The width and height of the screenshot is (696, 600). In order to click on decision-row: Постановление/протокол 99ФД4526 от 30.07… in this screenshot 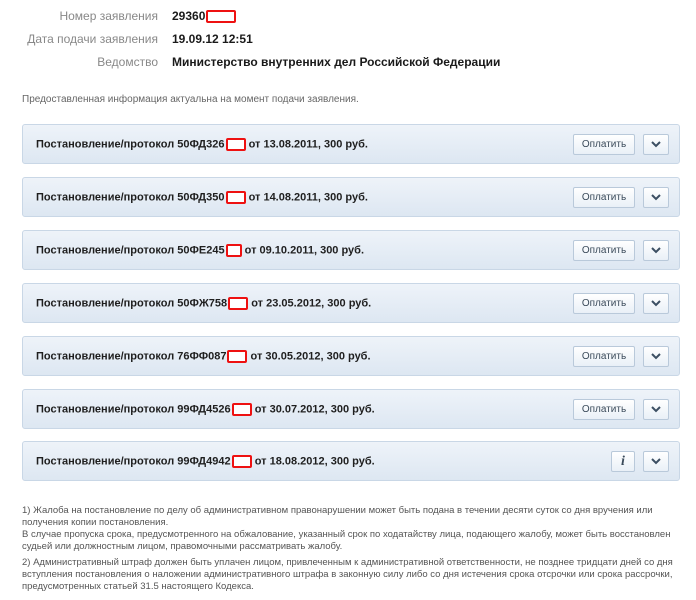, I will do `click(351, 409)`.